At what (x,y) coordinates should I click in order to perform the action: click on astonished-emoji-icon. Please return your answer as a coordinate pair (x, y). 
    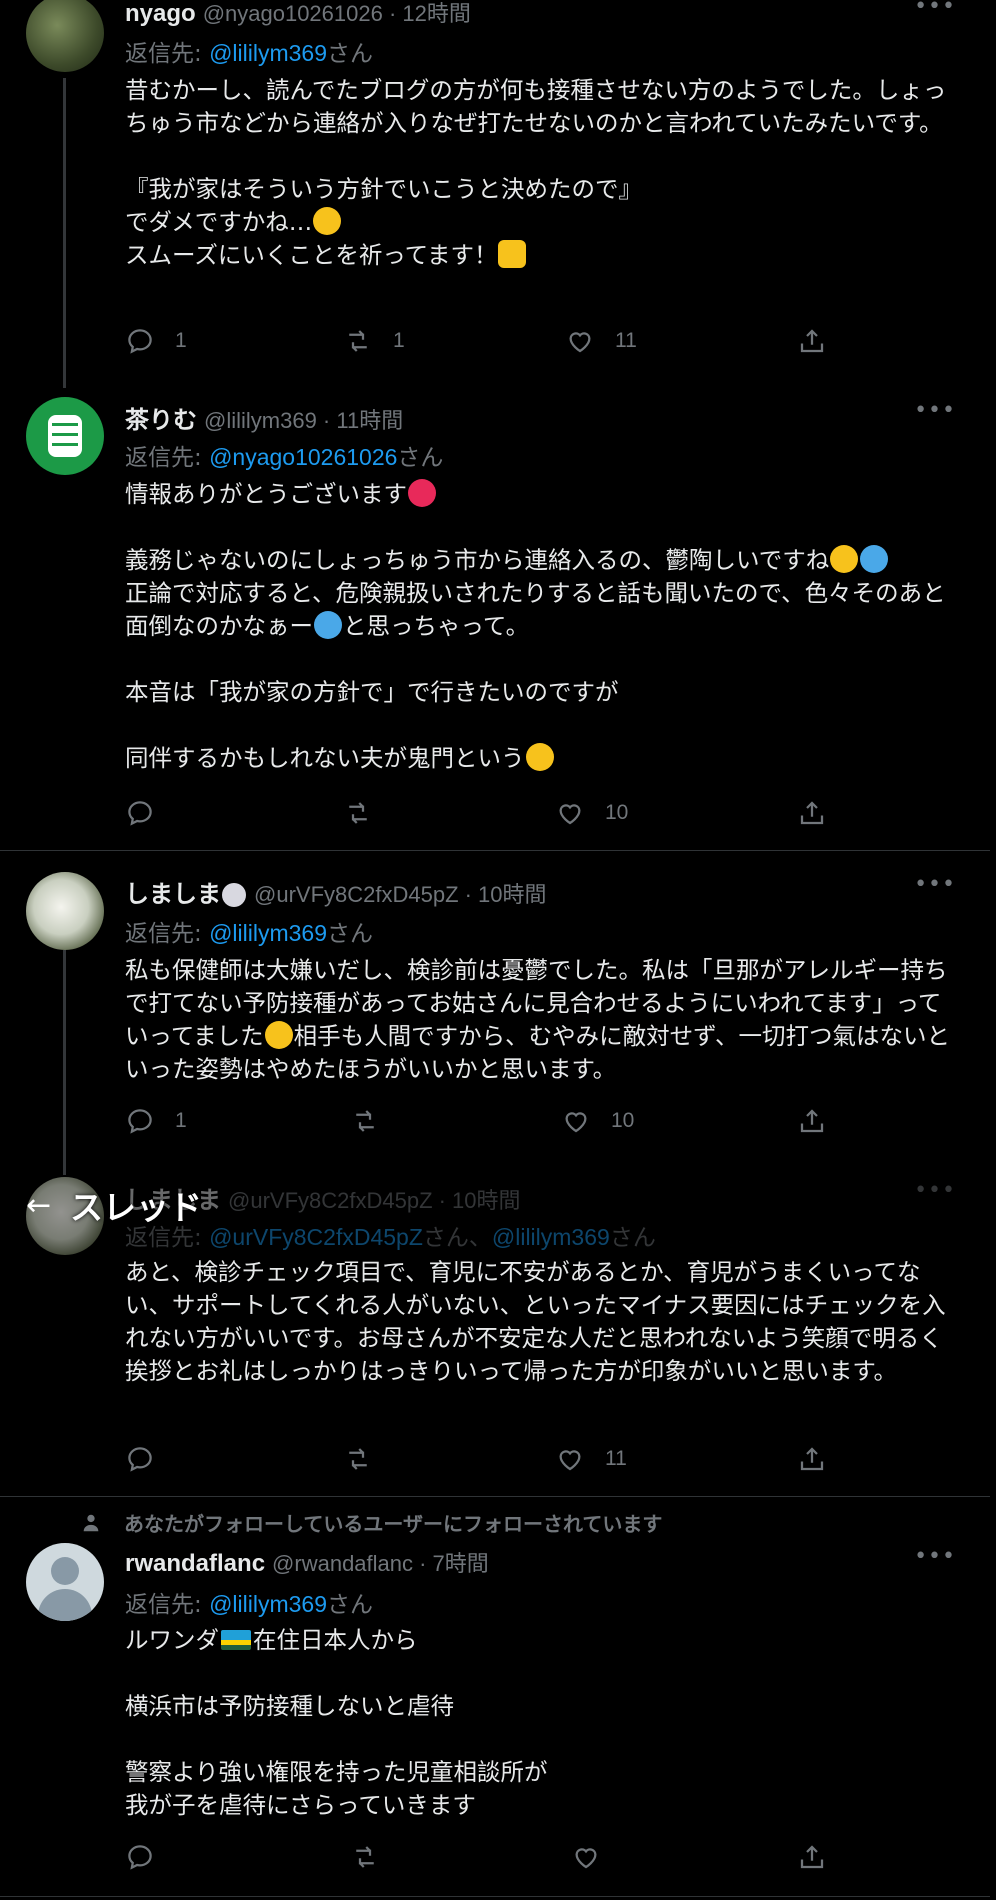
    Looking at the image, I should click on (844, 559).